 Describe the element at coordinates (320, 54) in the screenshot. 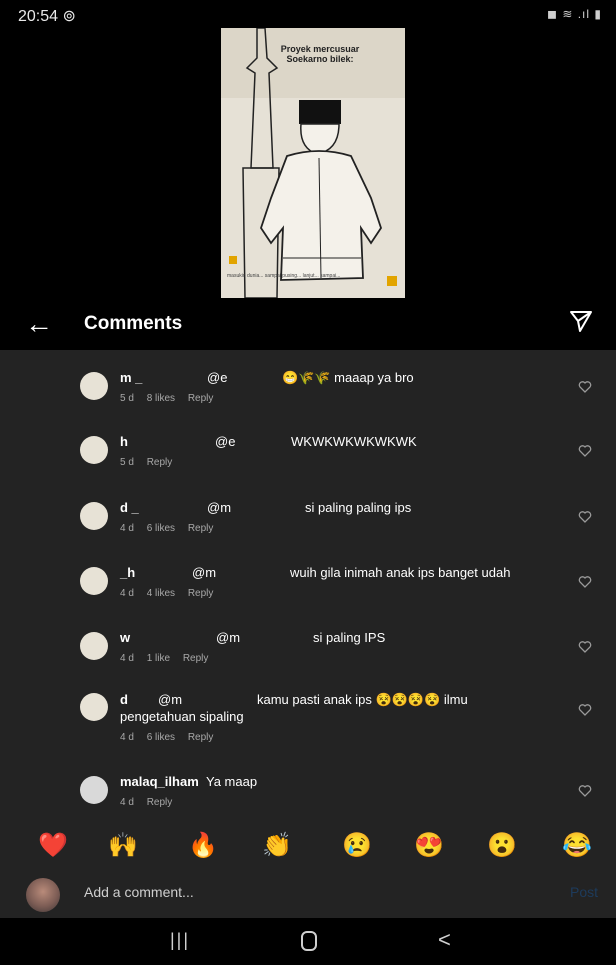

I see `video-caption: Proyek mercusuar Soekarno bilek:` at that location.